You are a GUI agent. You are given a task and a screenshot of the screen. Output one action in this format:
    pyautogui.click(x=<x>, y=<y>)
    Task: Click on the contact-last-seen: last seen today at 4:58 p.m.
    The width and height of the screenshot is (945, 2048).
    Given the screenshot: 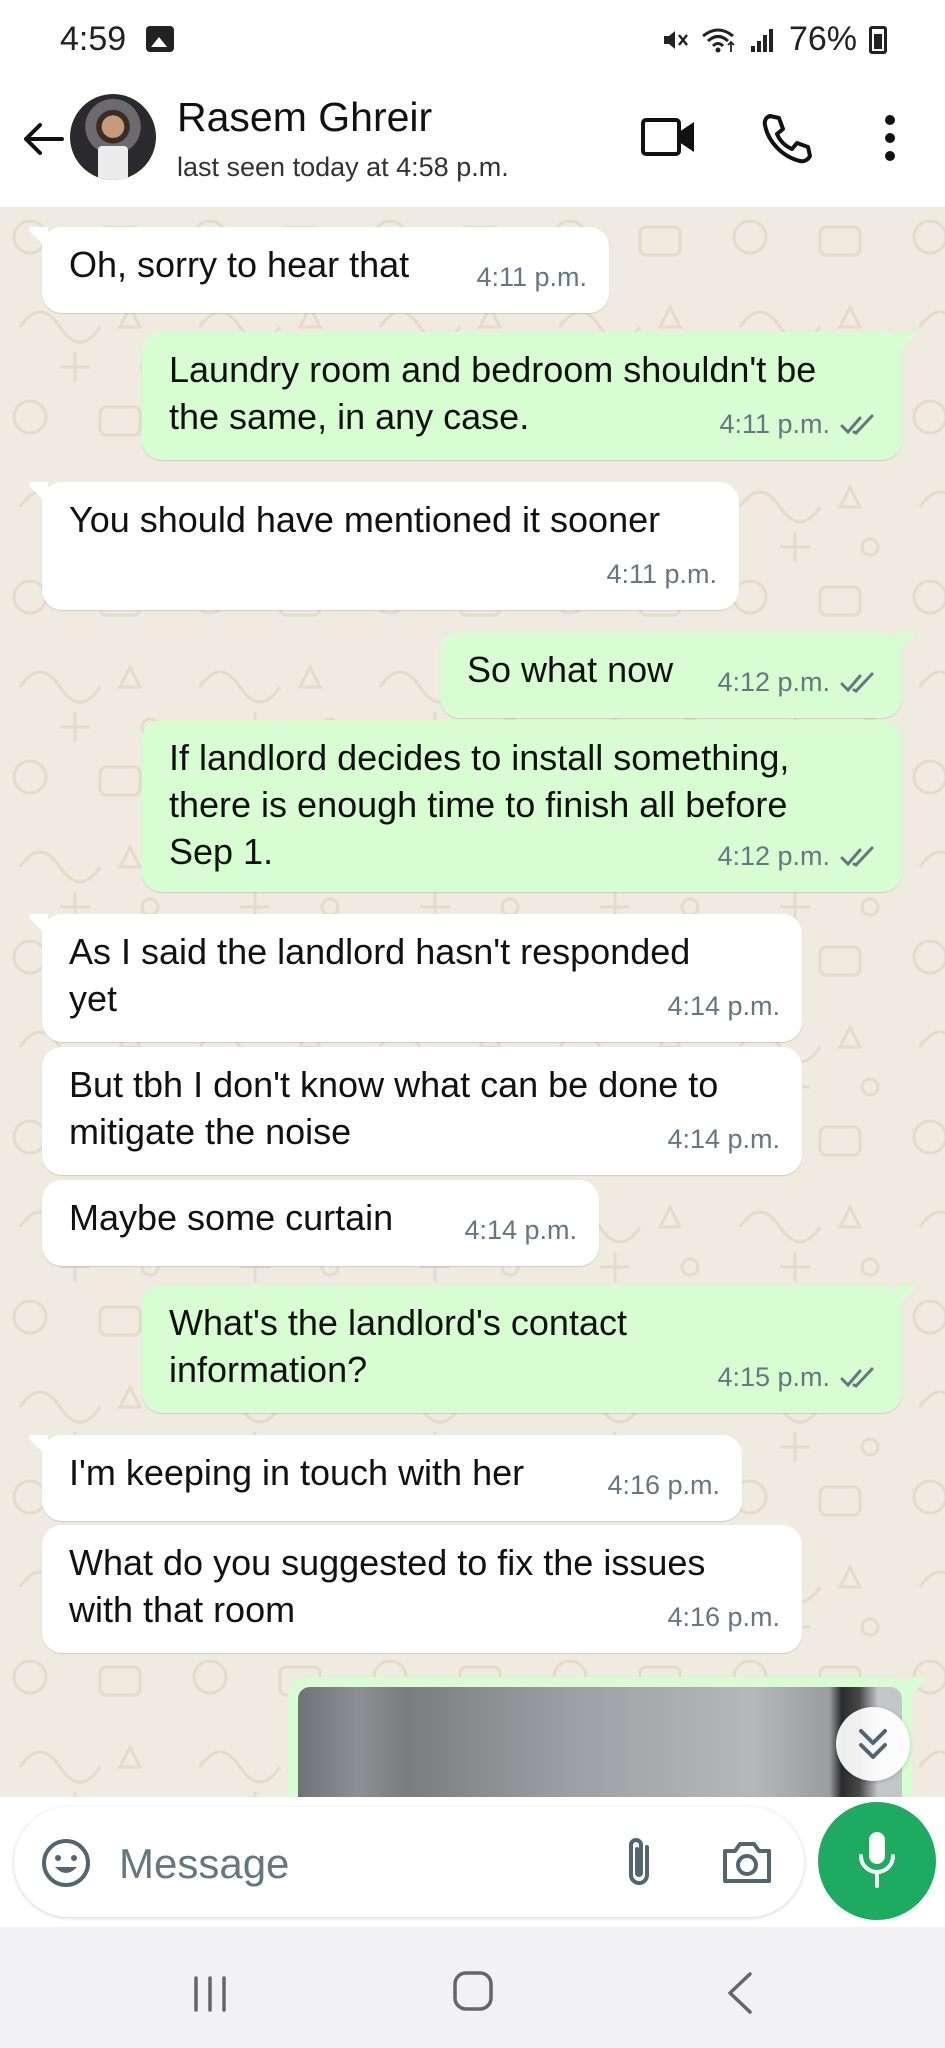 What is the action you would take?
    pyautogui.click(x=343, y=167)
    